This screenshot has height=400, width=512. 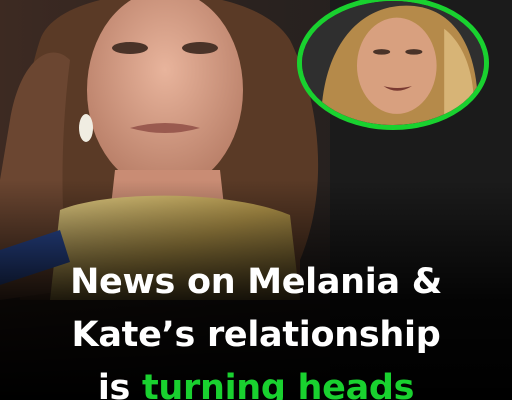 I want to click on headline-line-1: News on Melania &, so click(x=256, y=282).